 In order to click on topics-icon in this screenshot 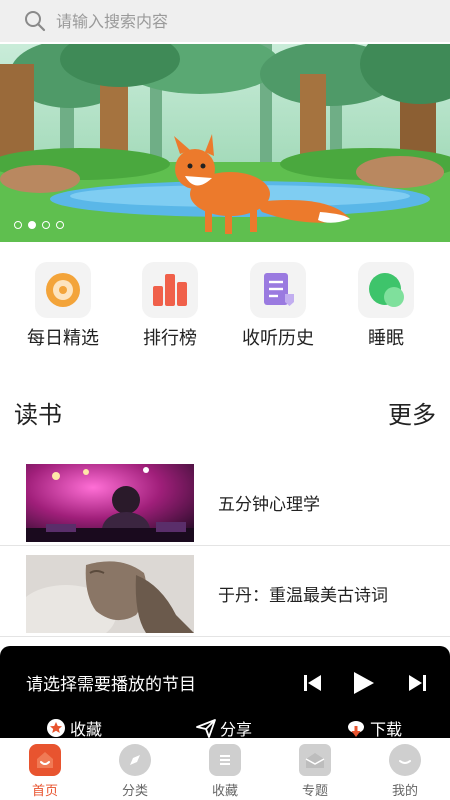, I will do `click(315, 760)`.